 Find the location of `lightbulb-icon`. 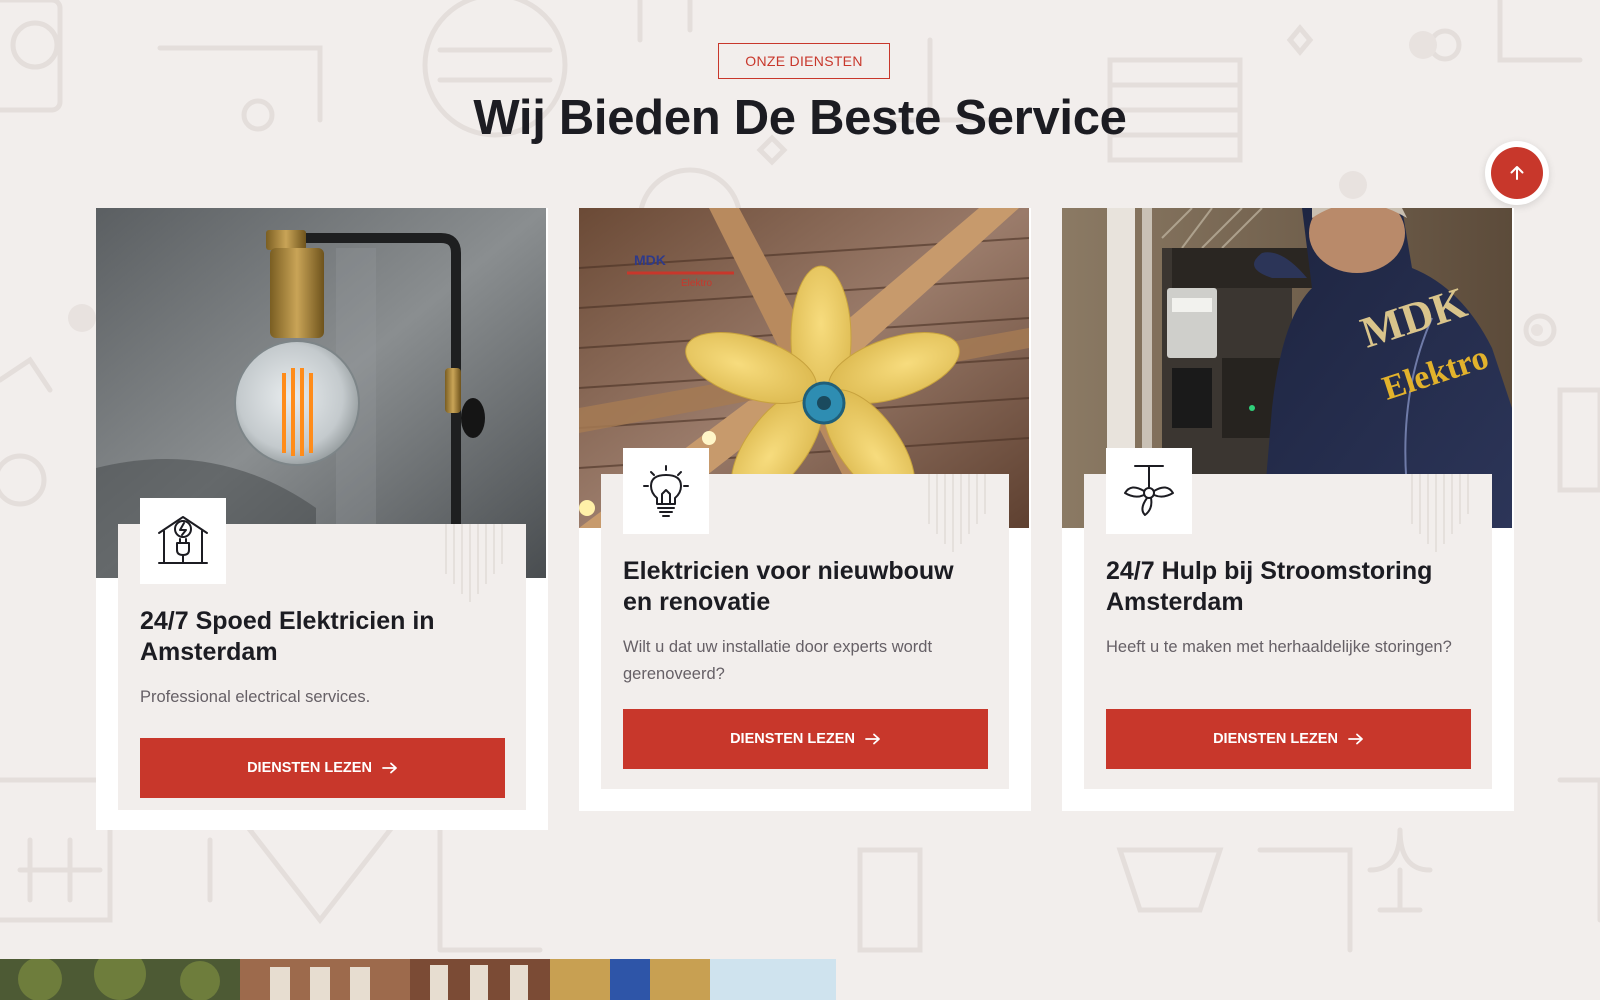

lightbulb-icon is located at coordinates (666, 491).